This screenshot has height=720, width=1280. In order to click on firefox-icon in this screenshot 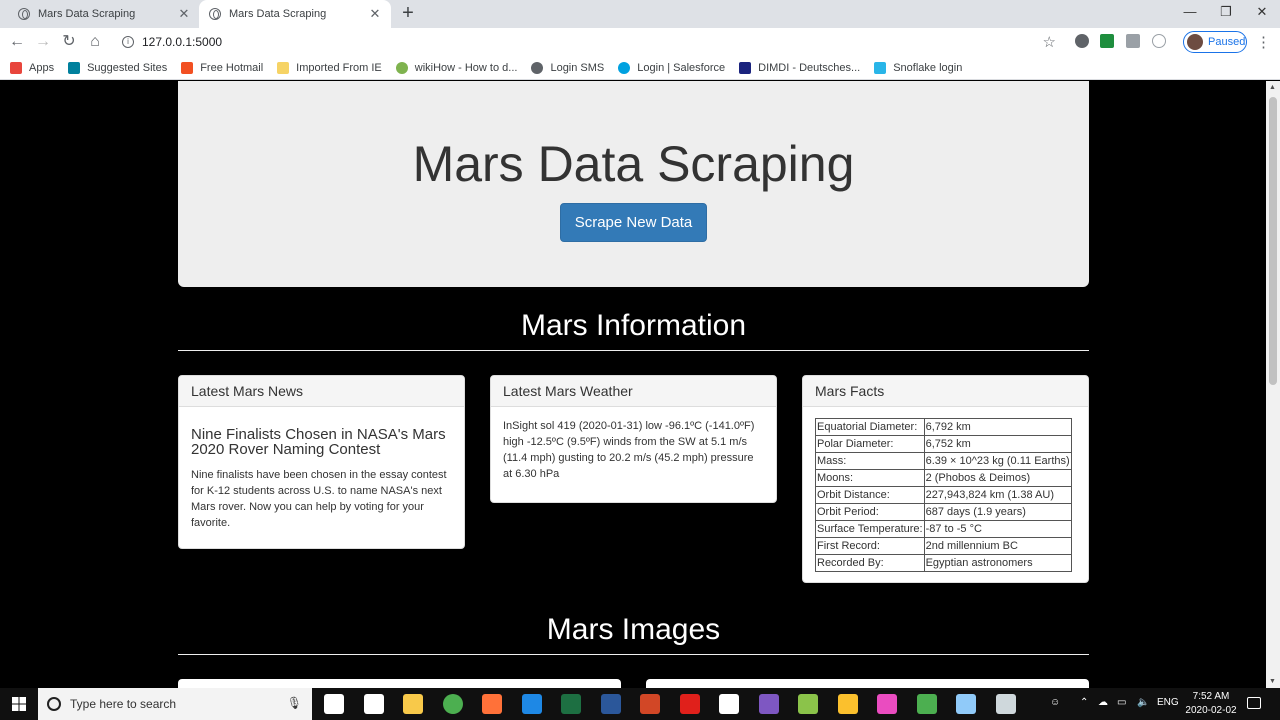, I will do `click(492, 704)`.